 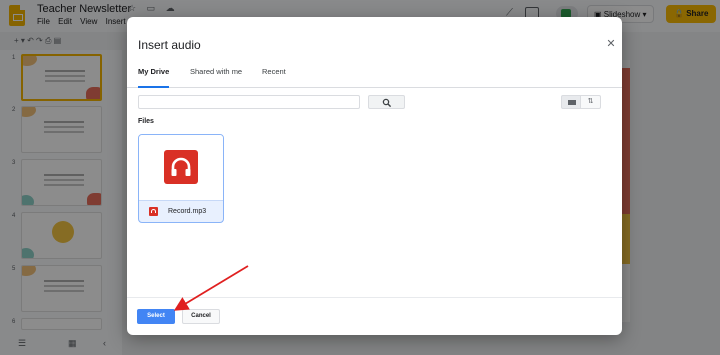 What do you see at coordinates (154, 77) in the screenshot?
I see `tab-my-drive: My Drive` at bounding box center [154, 77].